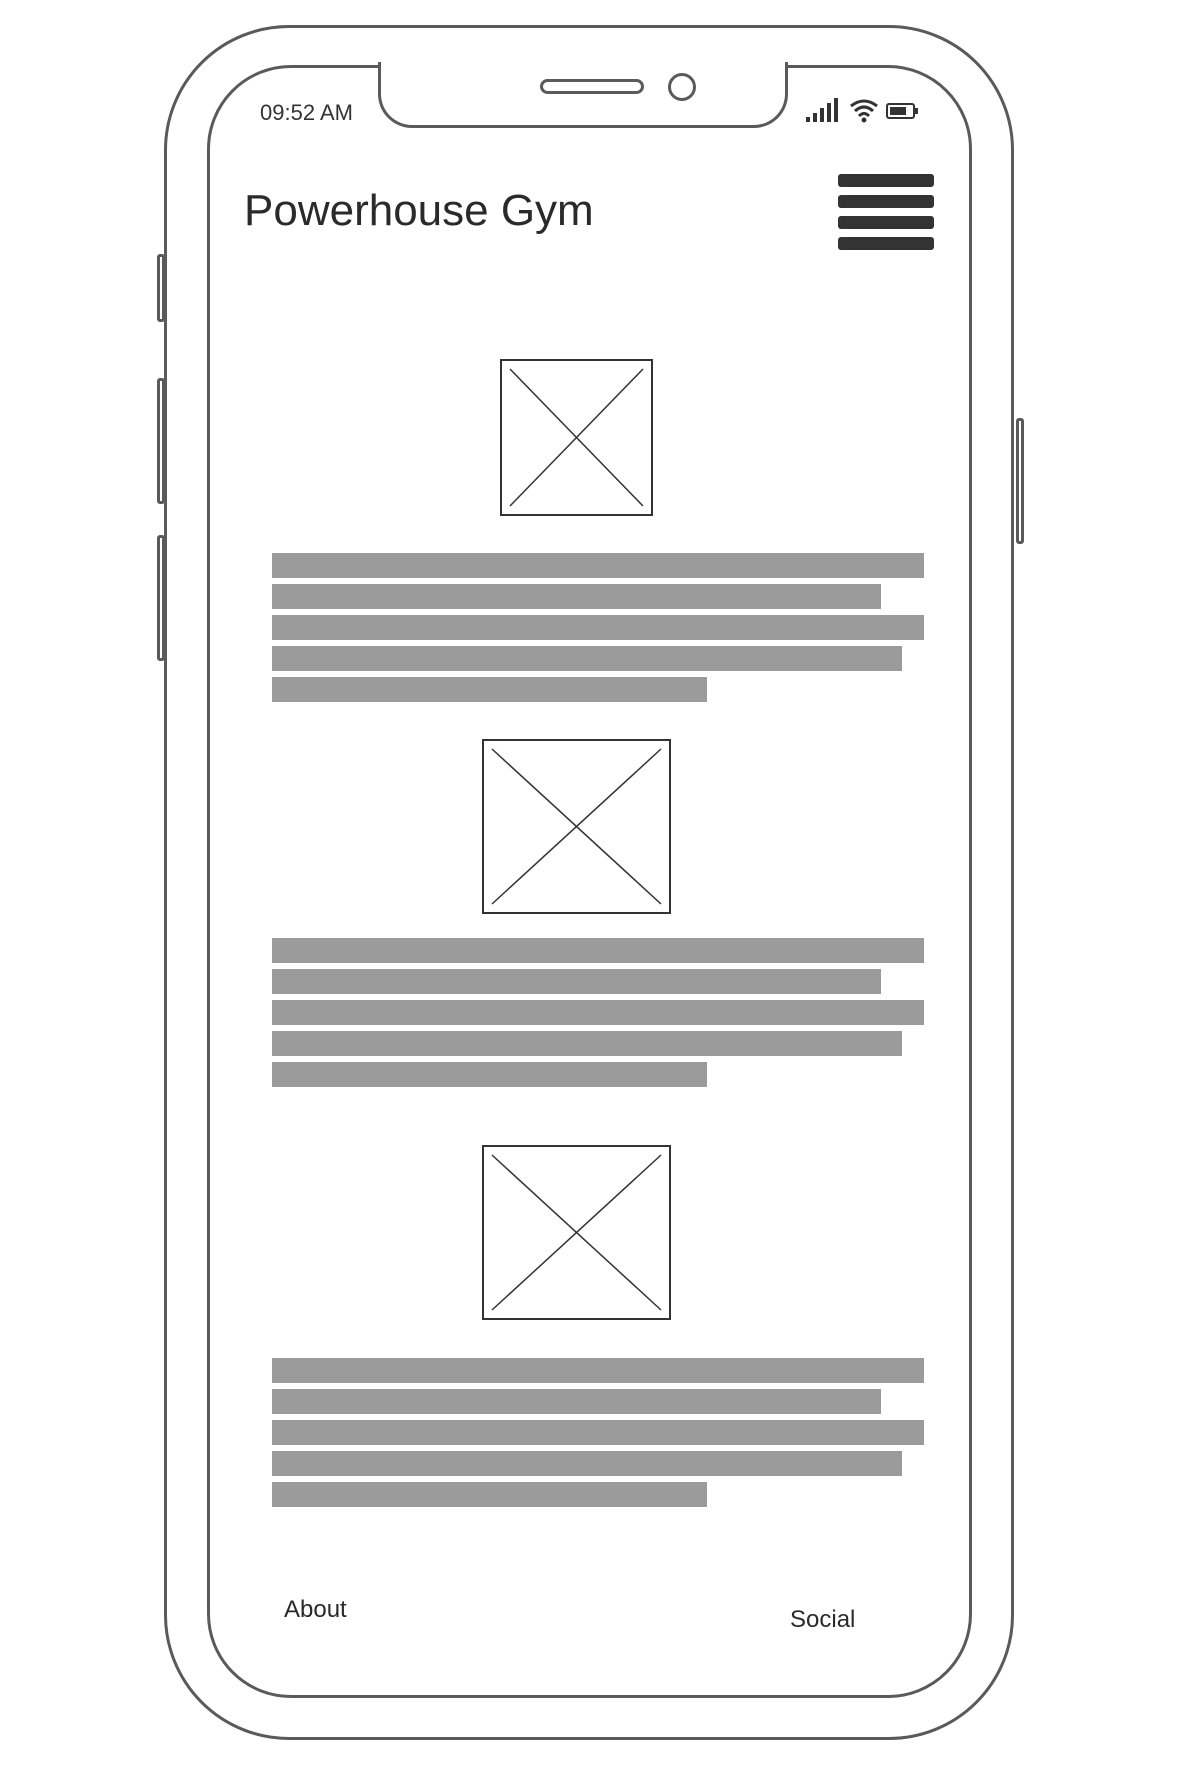 The image size is (1179, 1782). What do you see at coordinates (315, 1610) in the screenshot?
I see `footer-about-link: About` at bounding box center [315, 1610].